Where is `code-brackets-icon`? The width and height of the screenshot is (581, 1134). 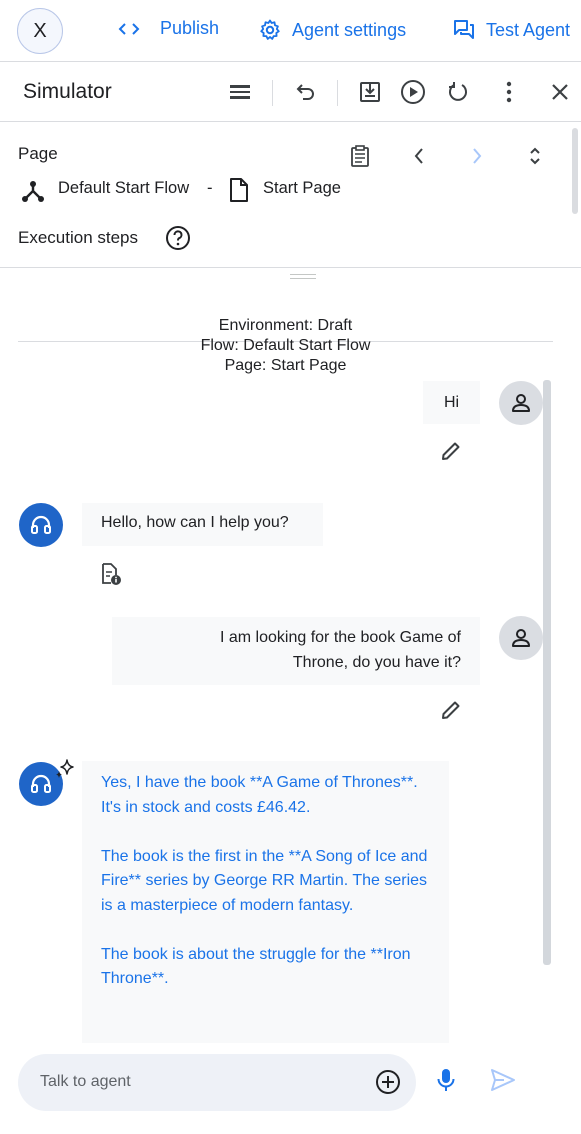 code-brackets-icon is located at coordinates (129, 28).